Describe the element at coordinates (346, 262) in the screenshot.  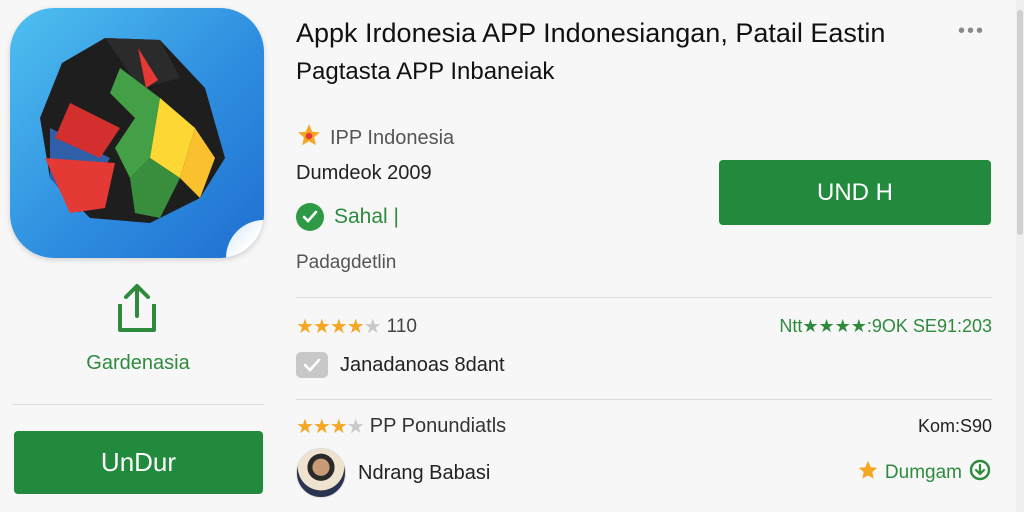
I see `category-label: Padagdetlin` at that location.